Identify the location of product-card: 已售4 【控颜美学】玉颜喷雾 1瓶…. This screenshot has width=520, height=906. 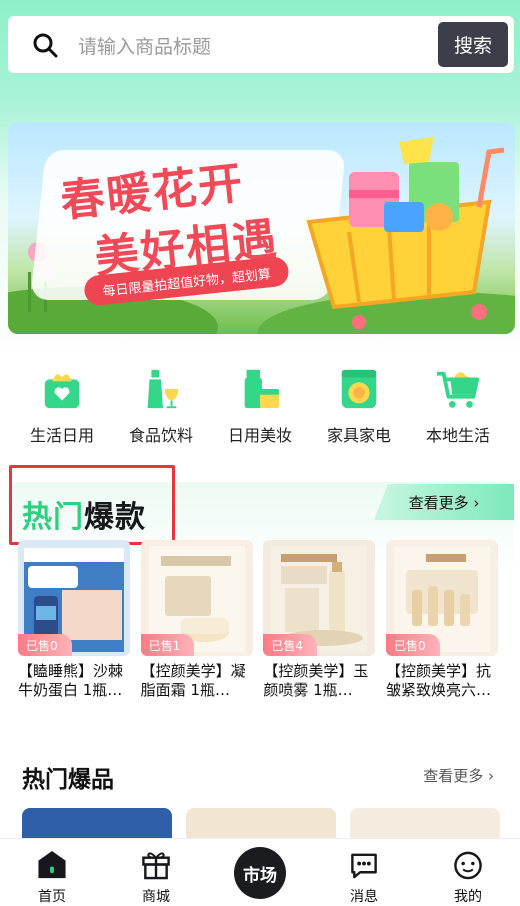
(319, 620).